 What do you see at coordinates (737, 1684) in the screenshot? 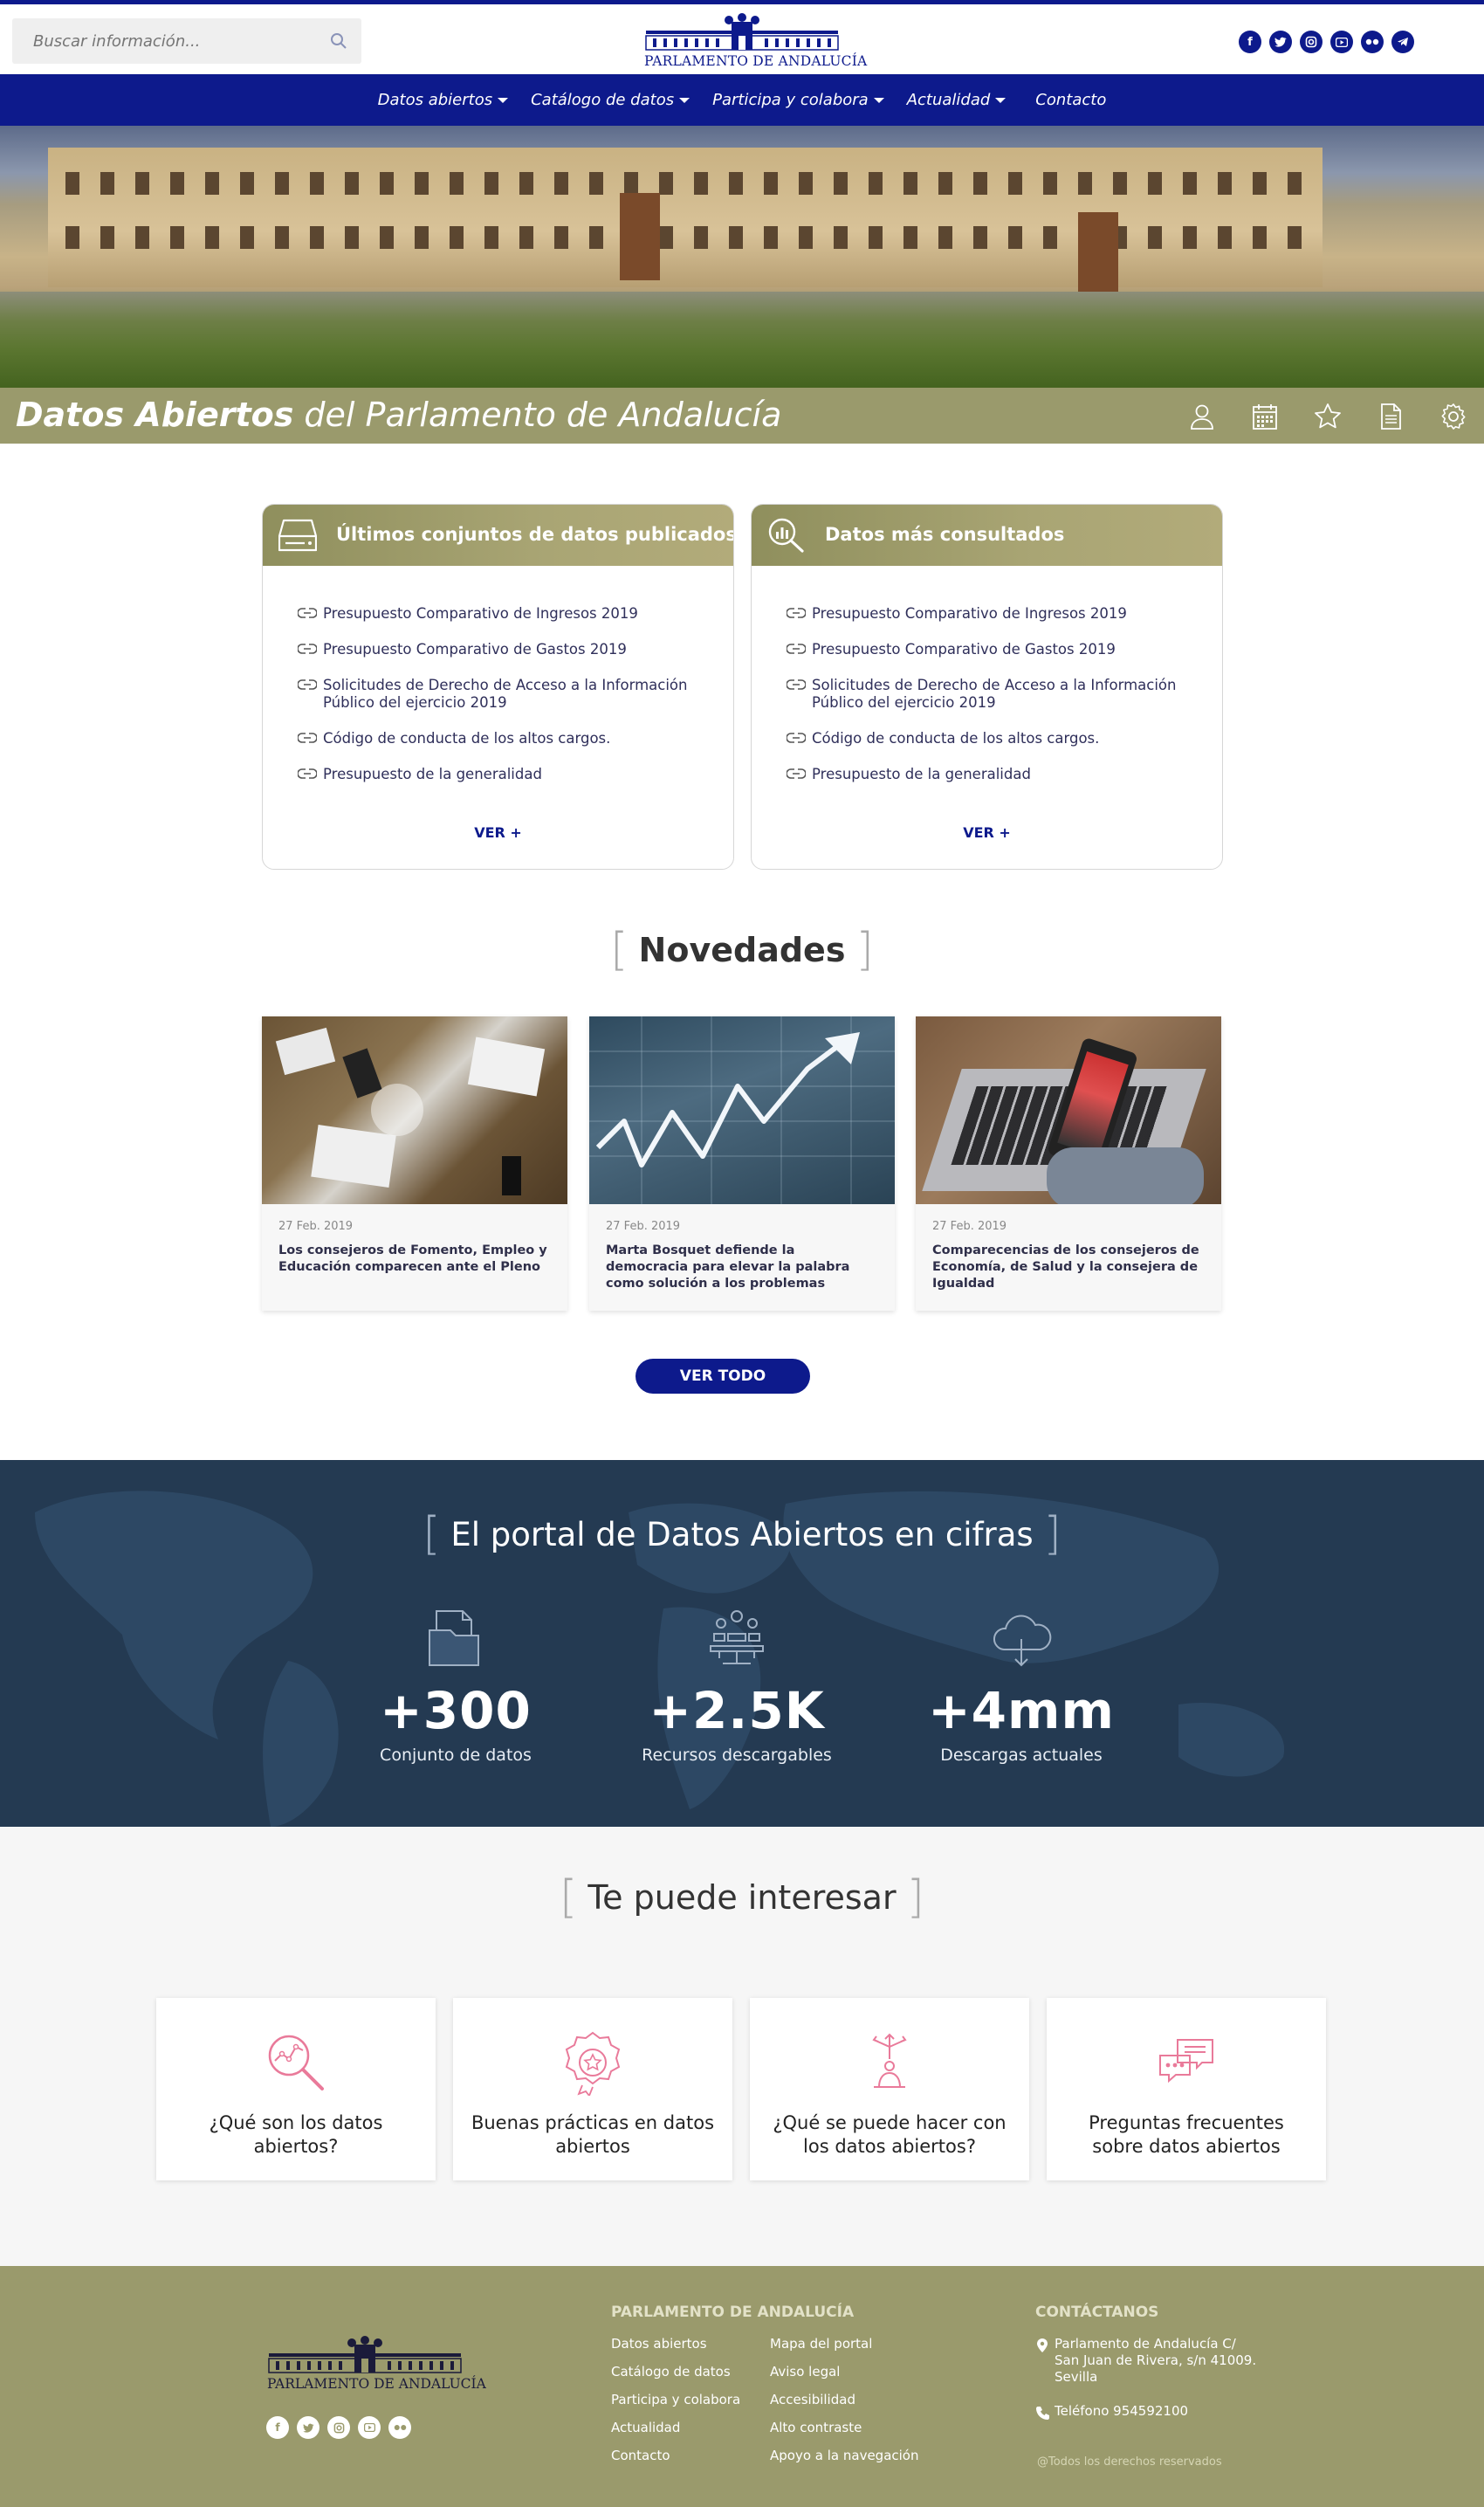
I see `stat-resources: +2.5K Recursos descargables` at bounding box center [737, 1684].